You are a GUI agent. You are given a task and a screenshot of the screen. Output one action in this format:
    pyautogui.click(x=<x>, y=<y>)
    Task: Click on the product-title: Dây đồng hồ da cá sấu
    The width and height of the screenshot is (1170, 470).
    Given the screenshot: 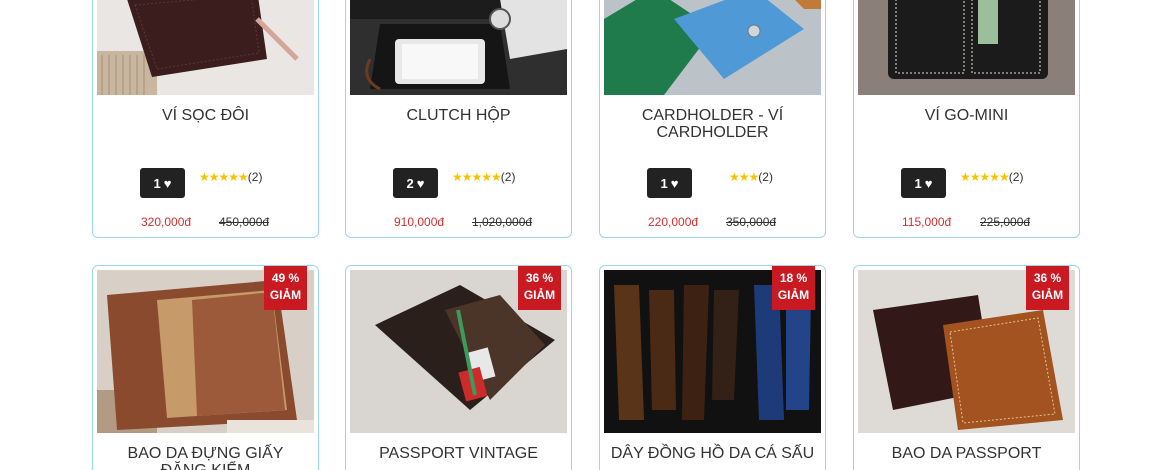 What is the action you would take?
    pyautogui.click(x=712, y=453)
    